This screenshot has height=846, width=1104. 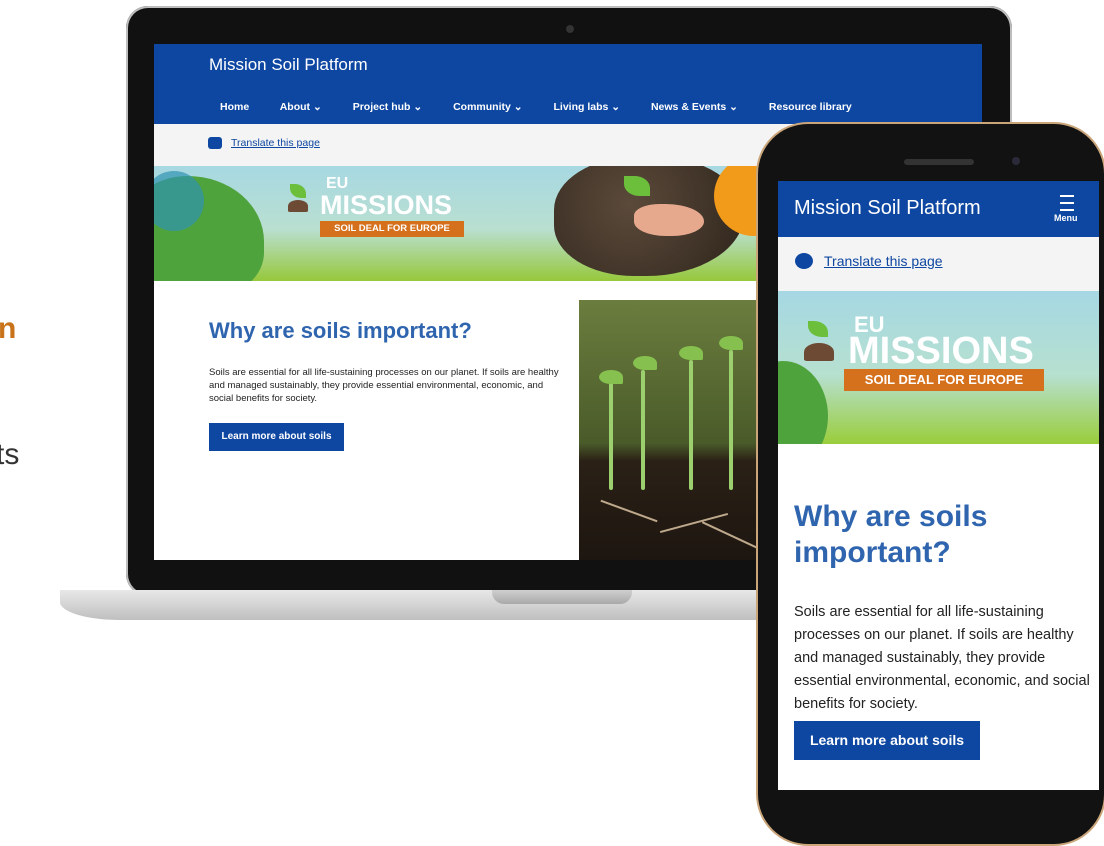 I want to click on hand-image, so click(x=669, y=220).